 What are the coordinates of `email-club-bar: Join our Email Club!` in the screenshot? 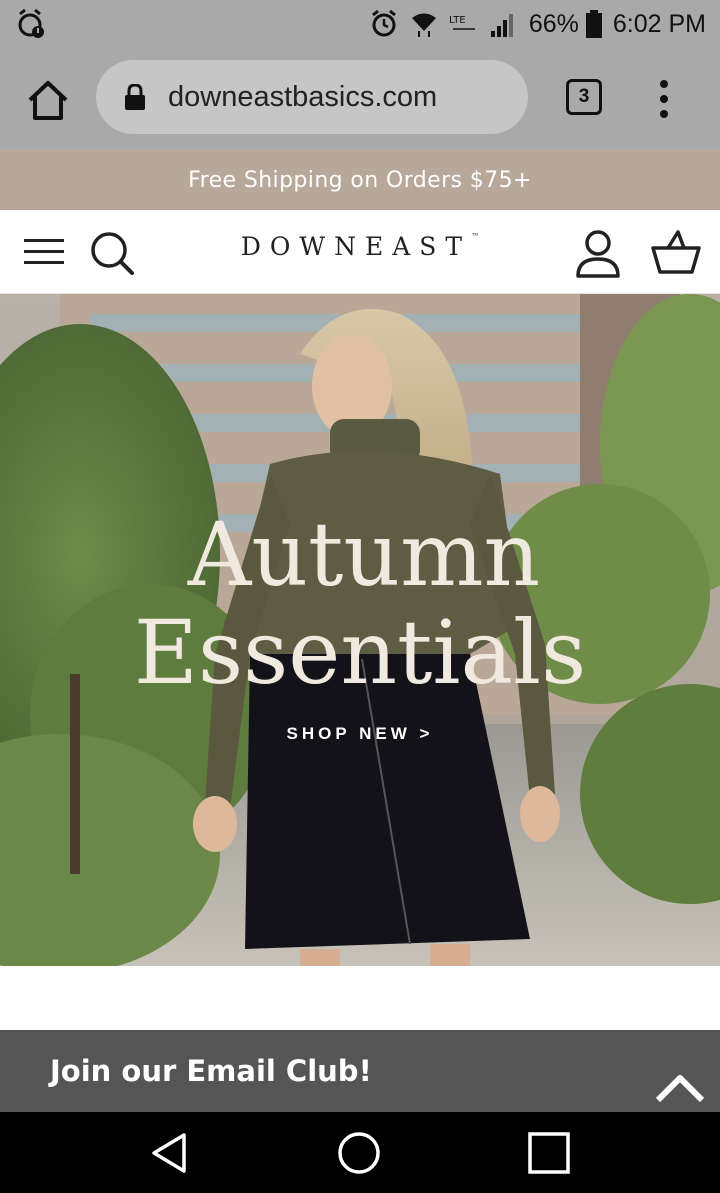 It's located at (360, 1071).